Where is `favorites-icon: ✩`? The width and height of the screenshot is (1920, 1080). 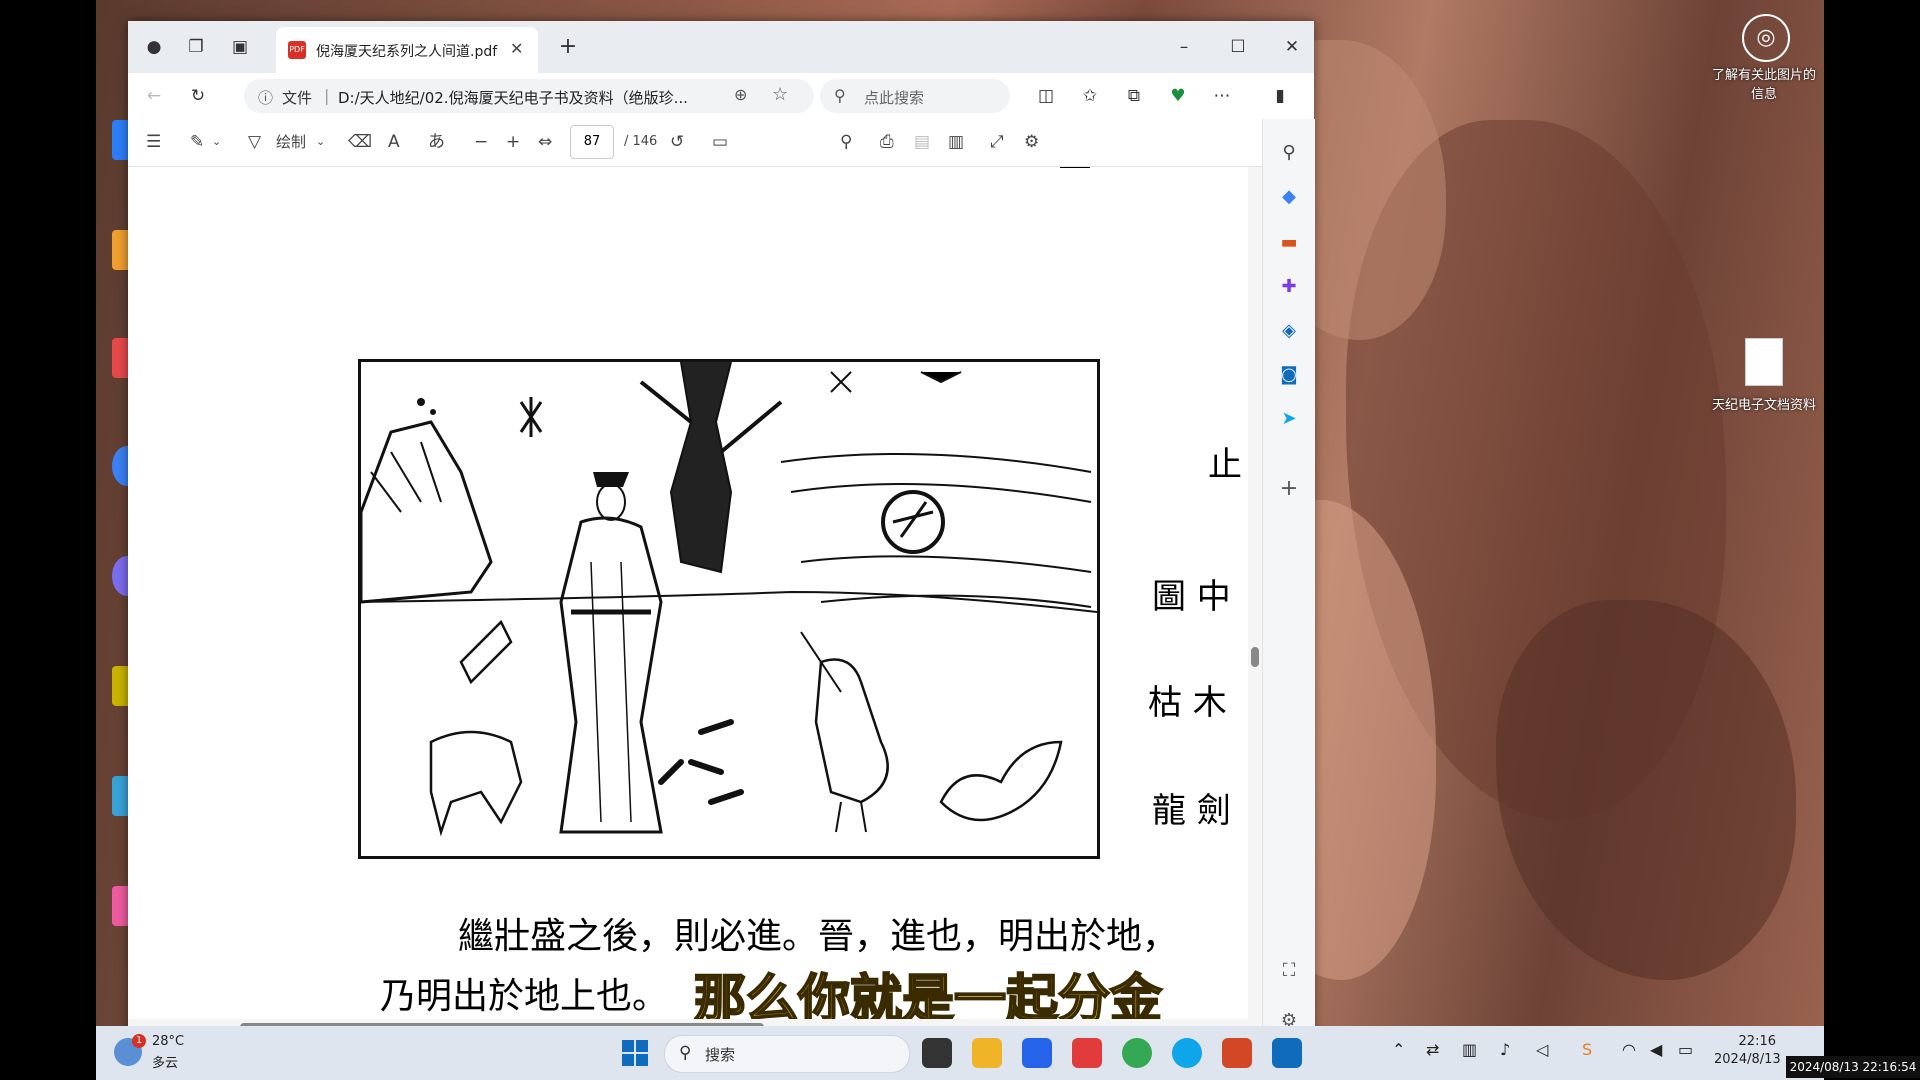
favorites-icon: ✩ is located at coordinates (1090, 96).